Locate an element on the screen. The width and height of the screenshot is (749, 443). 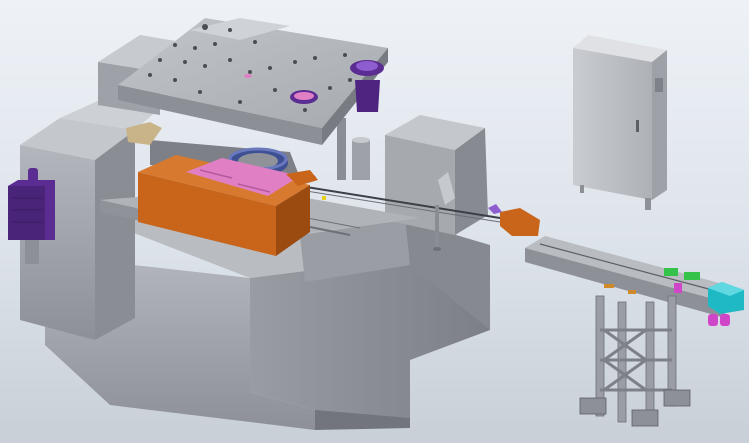
output-conveyor is located at coordinates (616, 265).